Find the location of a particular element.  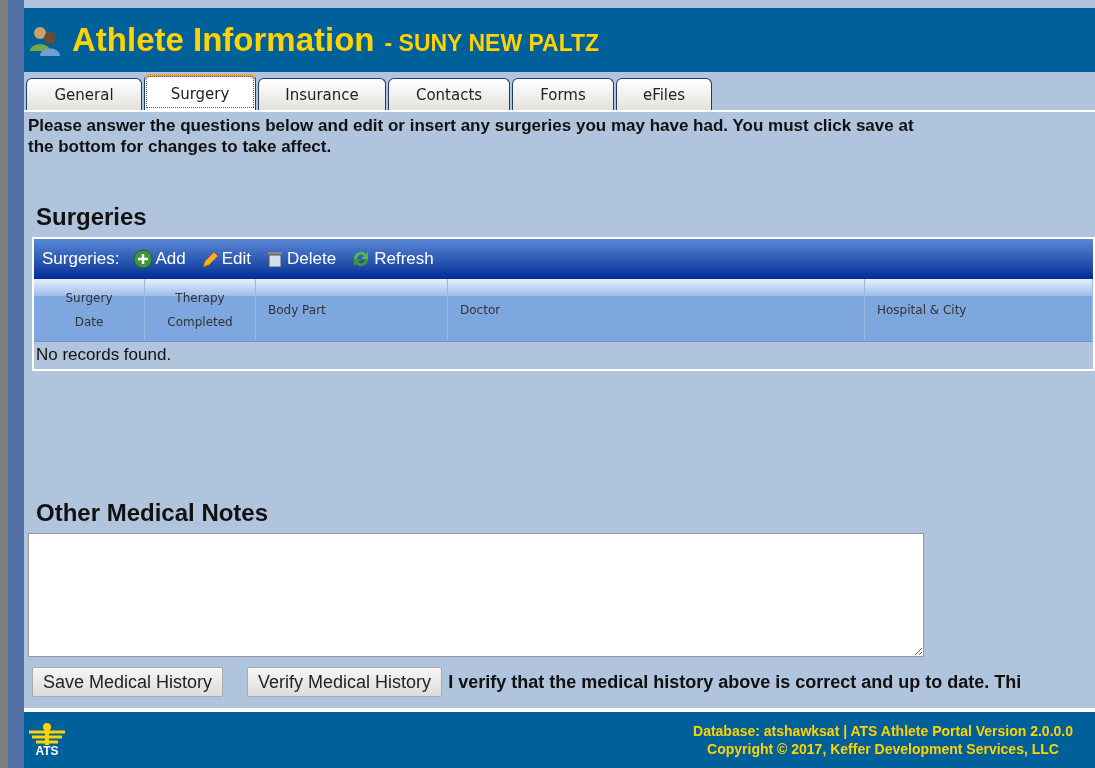

toolbar-label: Surgeries: is located at coordinates (81, 259).